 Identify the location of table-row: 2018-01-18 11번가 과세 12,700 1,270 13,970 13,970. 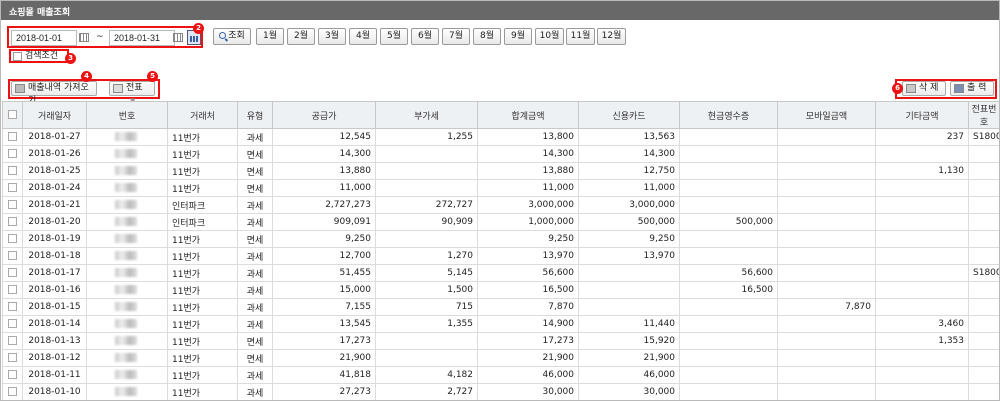
(500, 256).